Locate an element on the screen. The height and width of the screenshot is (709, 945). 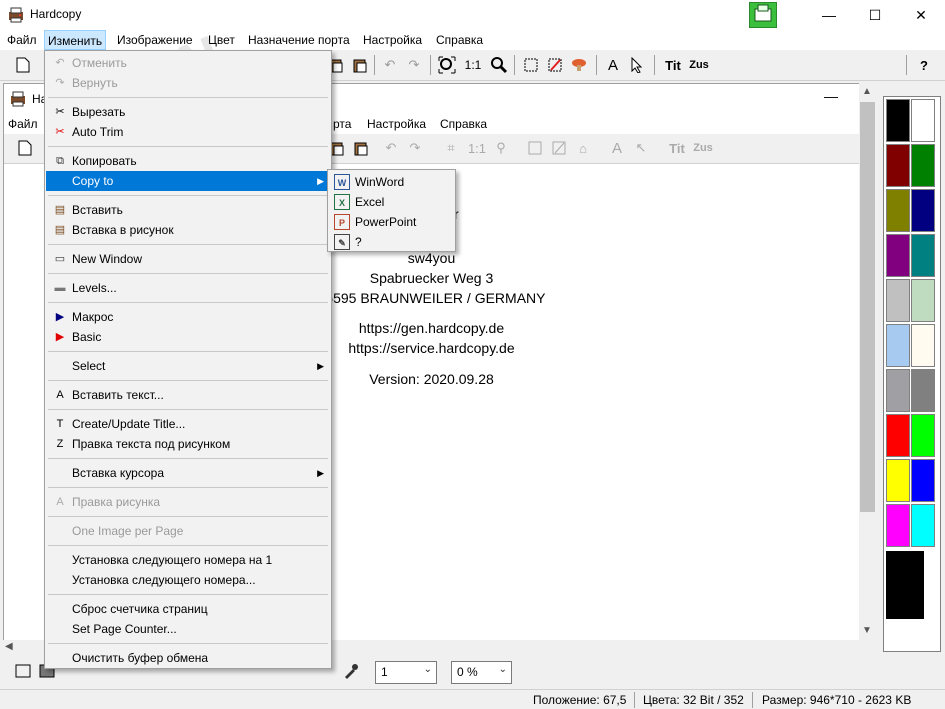
edit-menu-item: ⧉ Копировать is located at coordinates (188, 161).